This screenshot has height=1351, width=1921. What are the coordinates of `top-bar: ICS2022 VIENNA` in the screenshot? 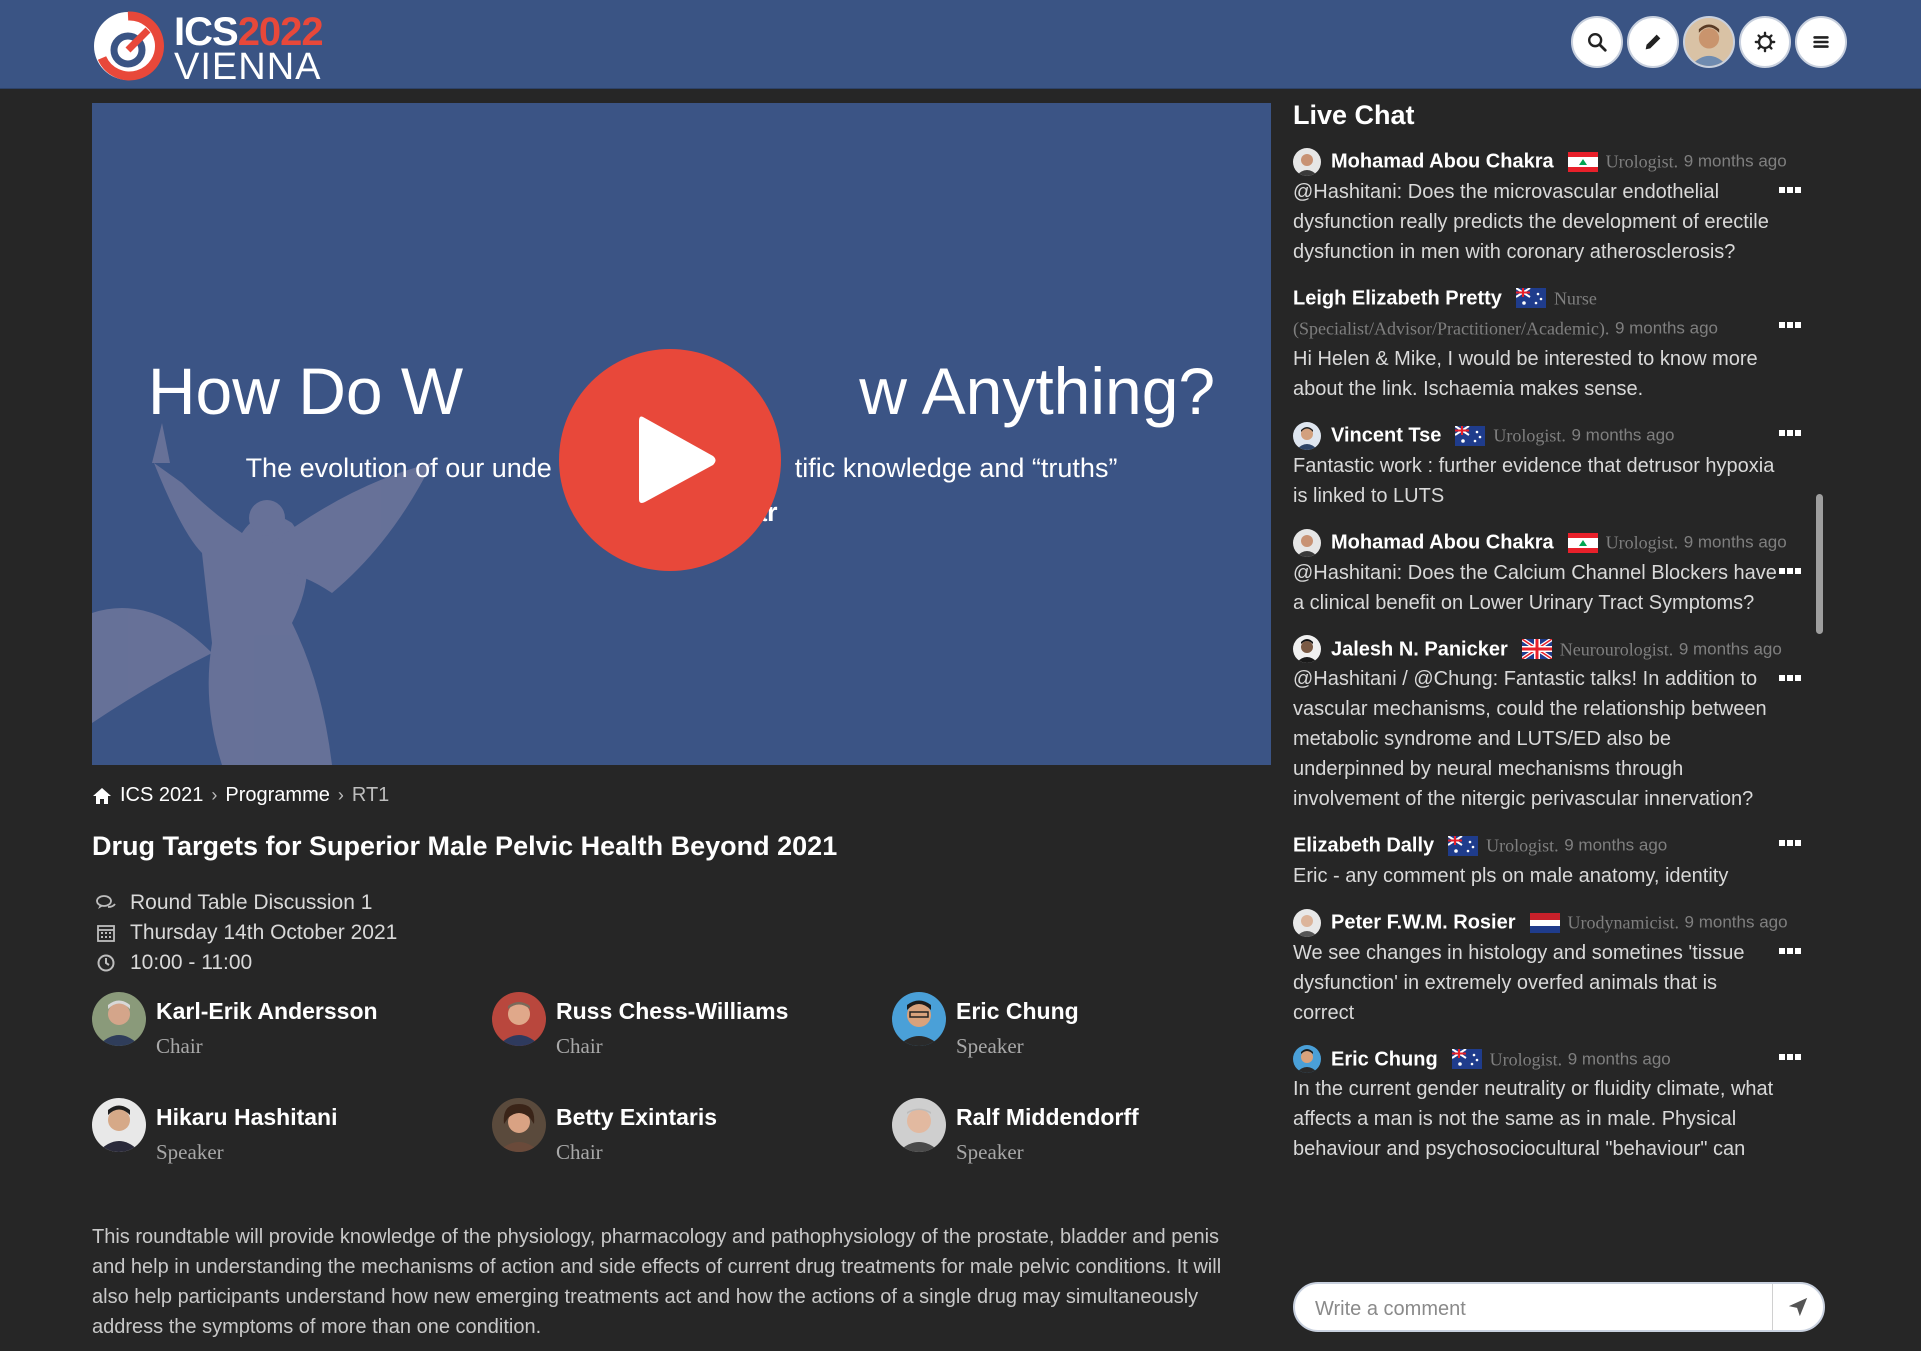 It's located at (960, 44).